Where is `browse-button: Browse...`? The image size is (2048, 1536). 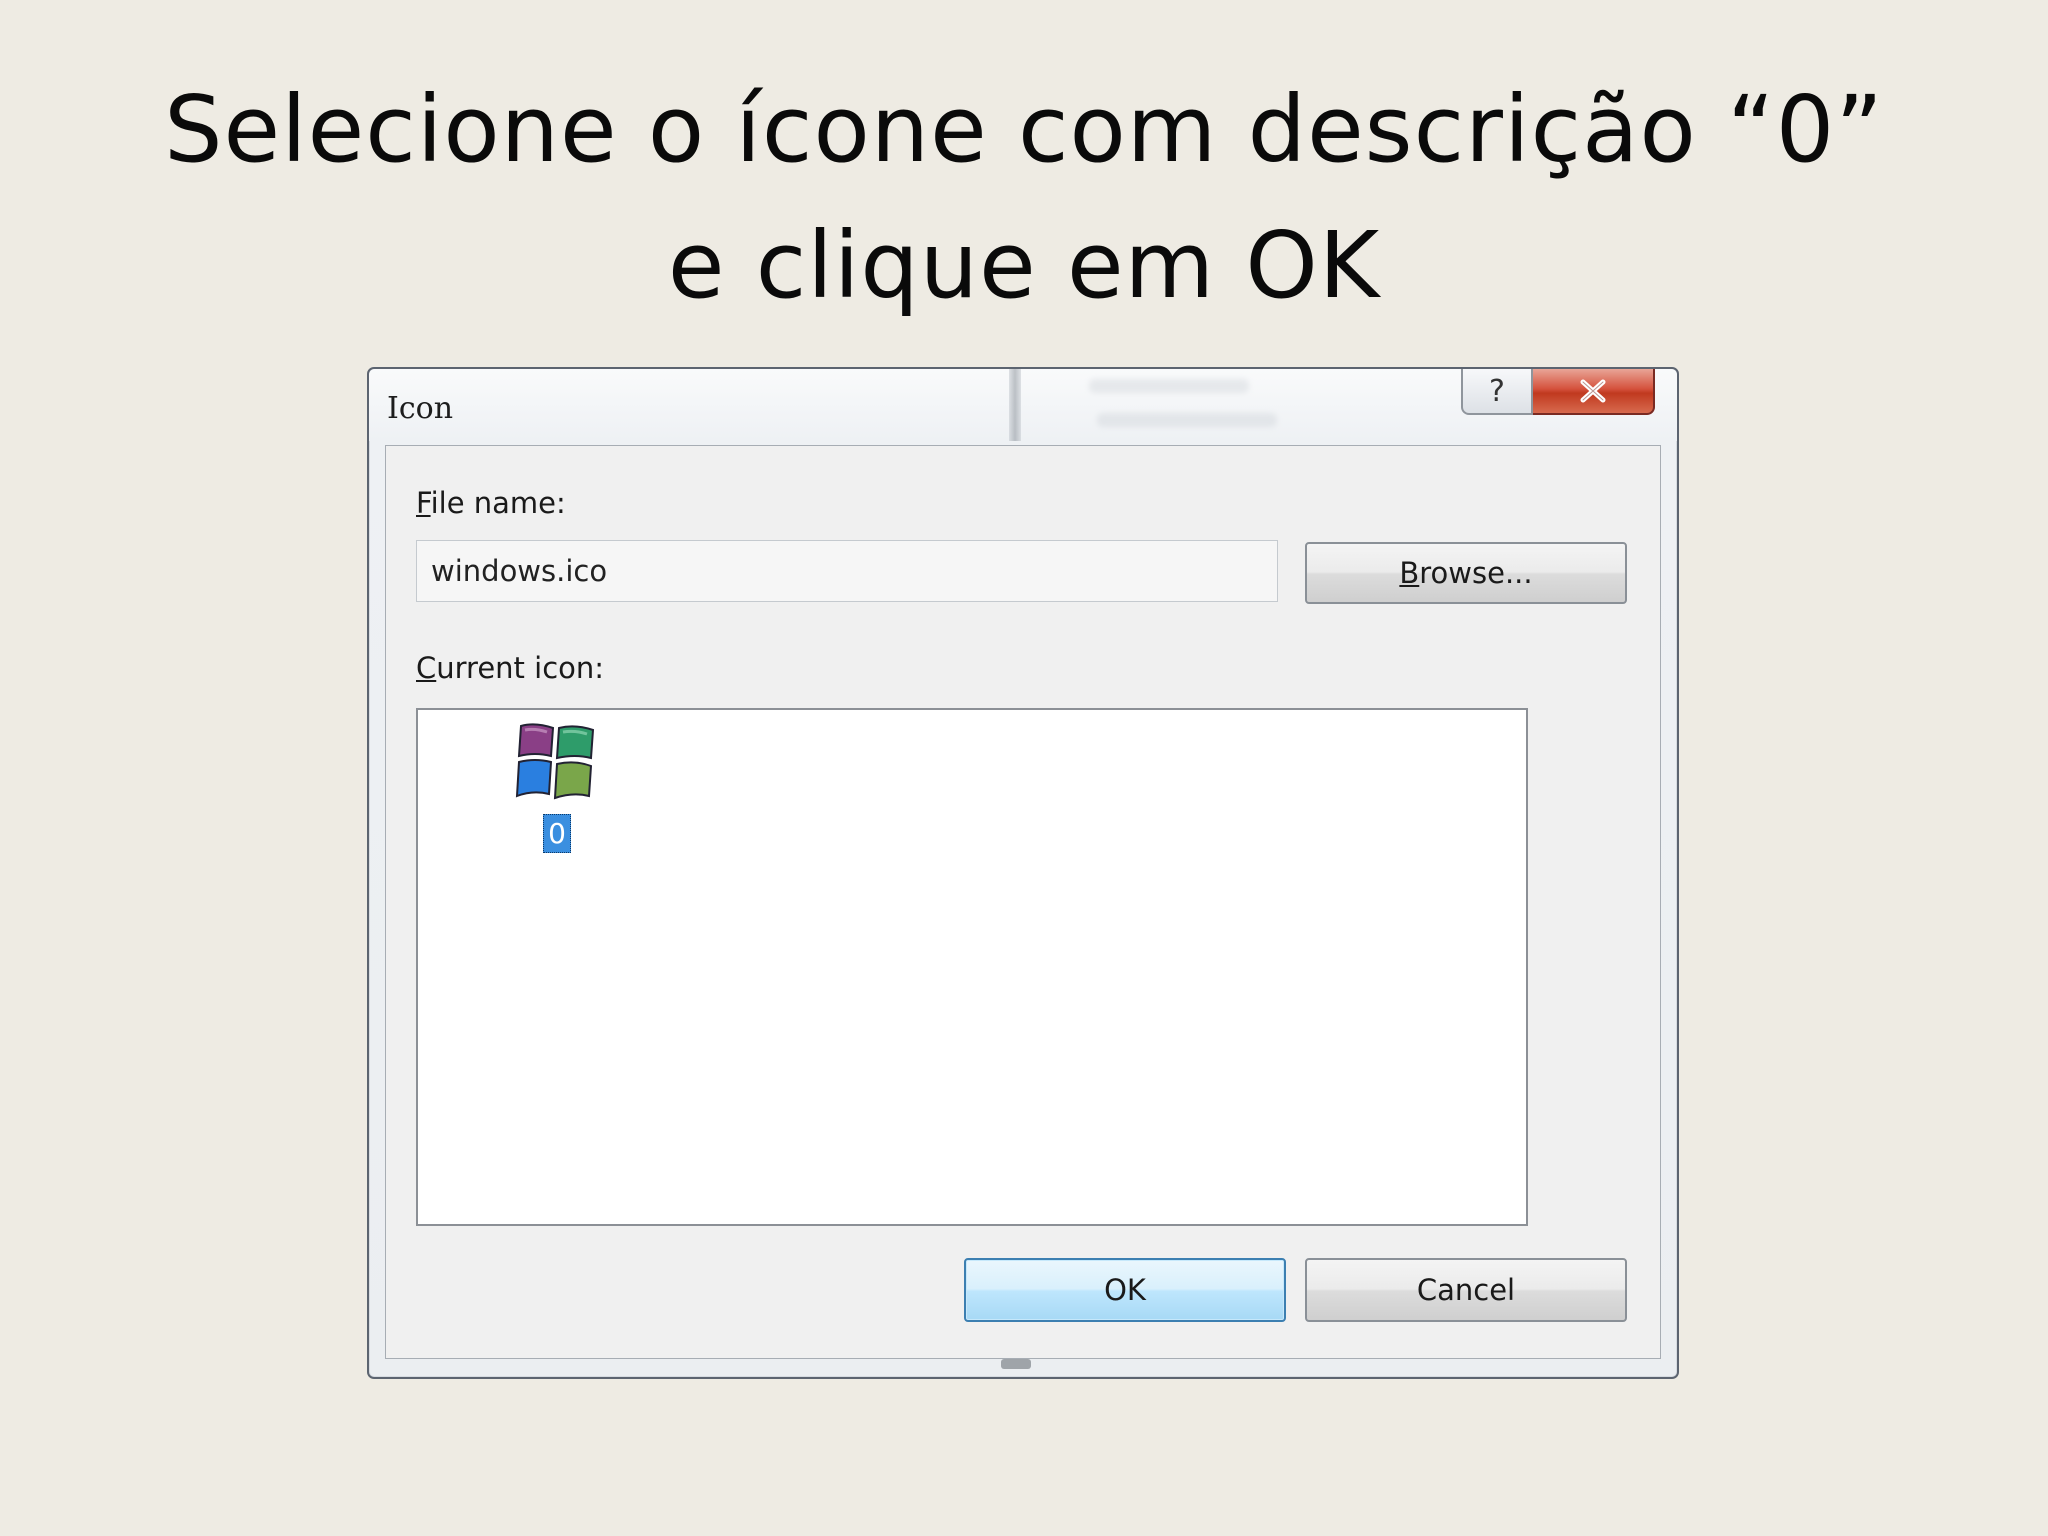
browse-button: Browse... is located at coordinates (1466, 573).